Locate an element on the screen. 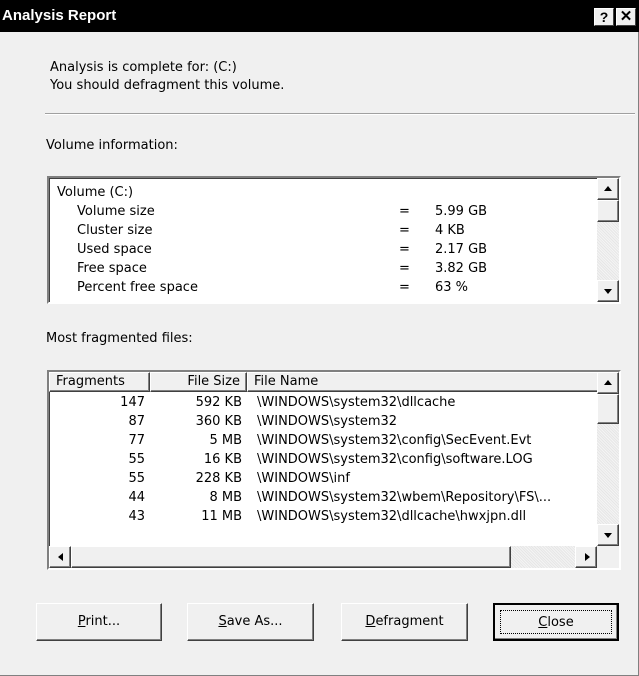  volume-size-value: 5.99 GB is located at coordinates (461, 211).